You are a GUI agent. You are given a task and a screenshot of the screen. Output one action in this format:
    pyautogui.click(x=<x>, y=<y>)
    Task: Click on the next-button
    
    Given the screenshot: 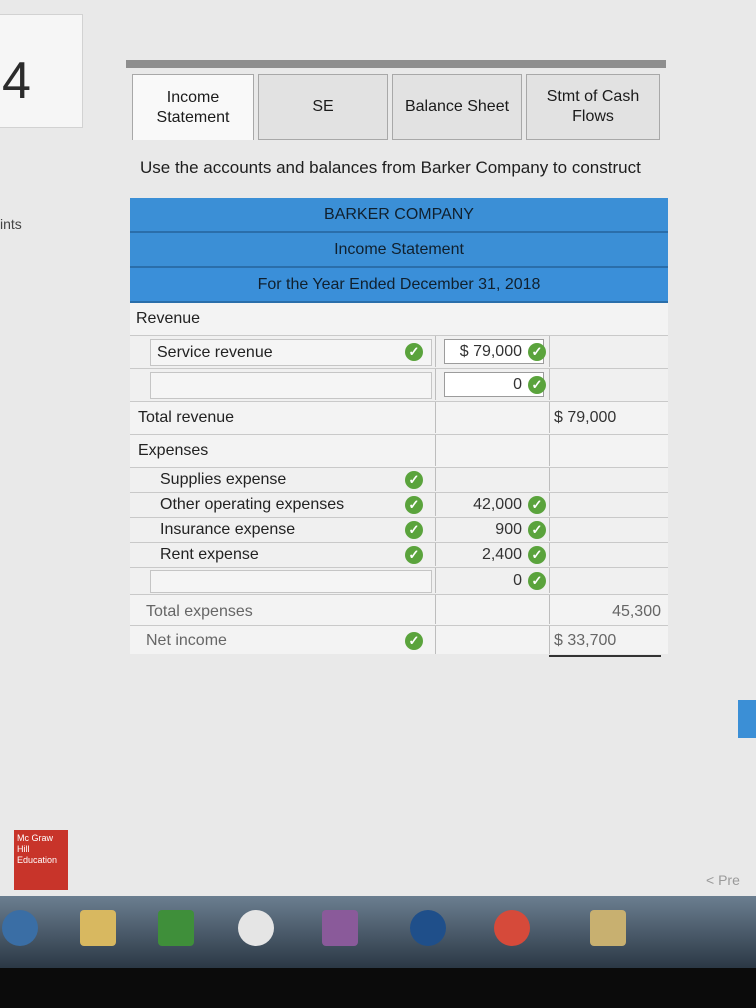 What is the action you would take?
    pyautogui.click(x=747, y=719)
    